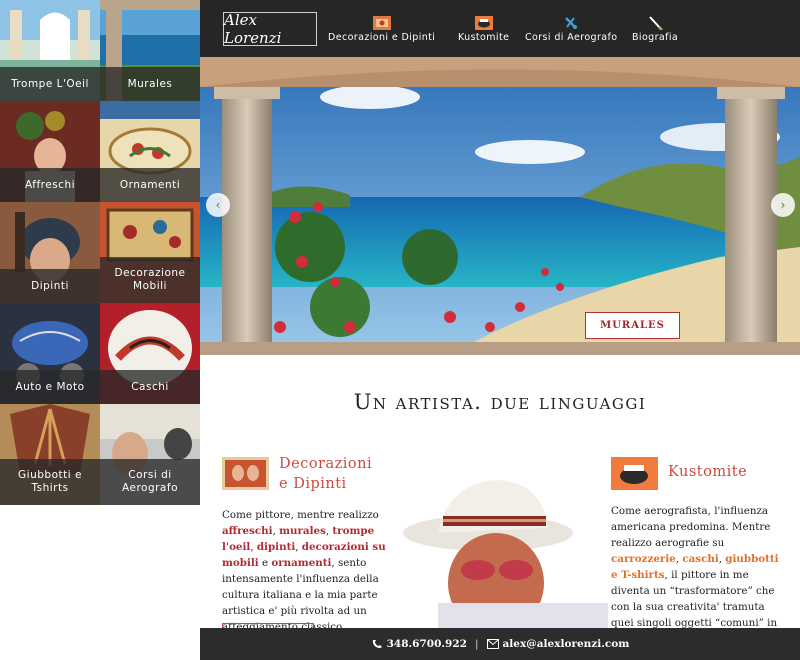  I want to click on link-affreschi: affreschi, so click(247, 531).